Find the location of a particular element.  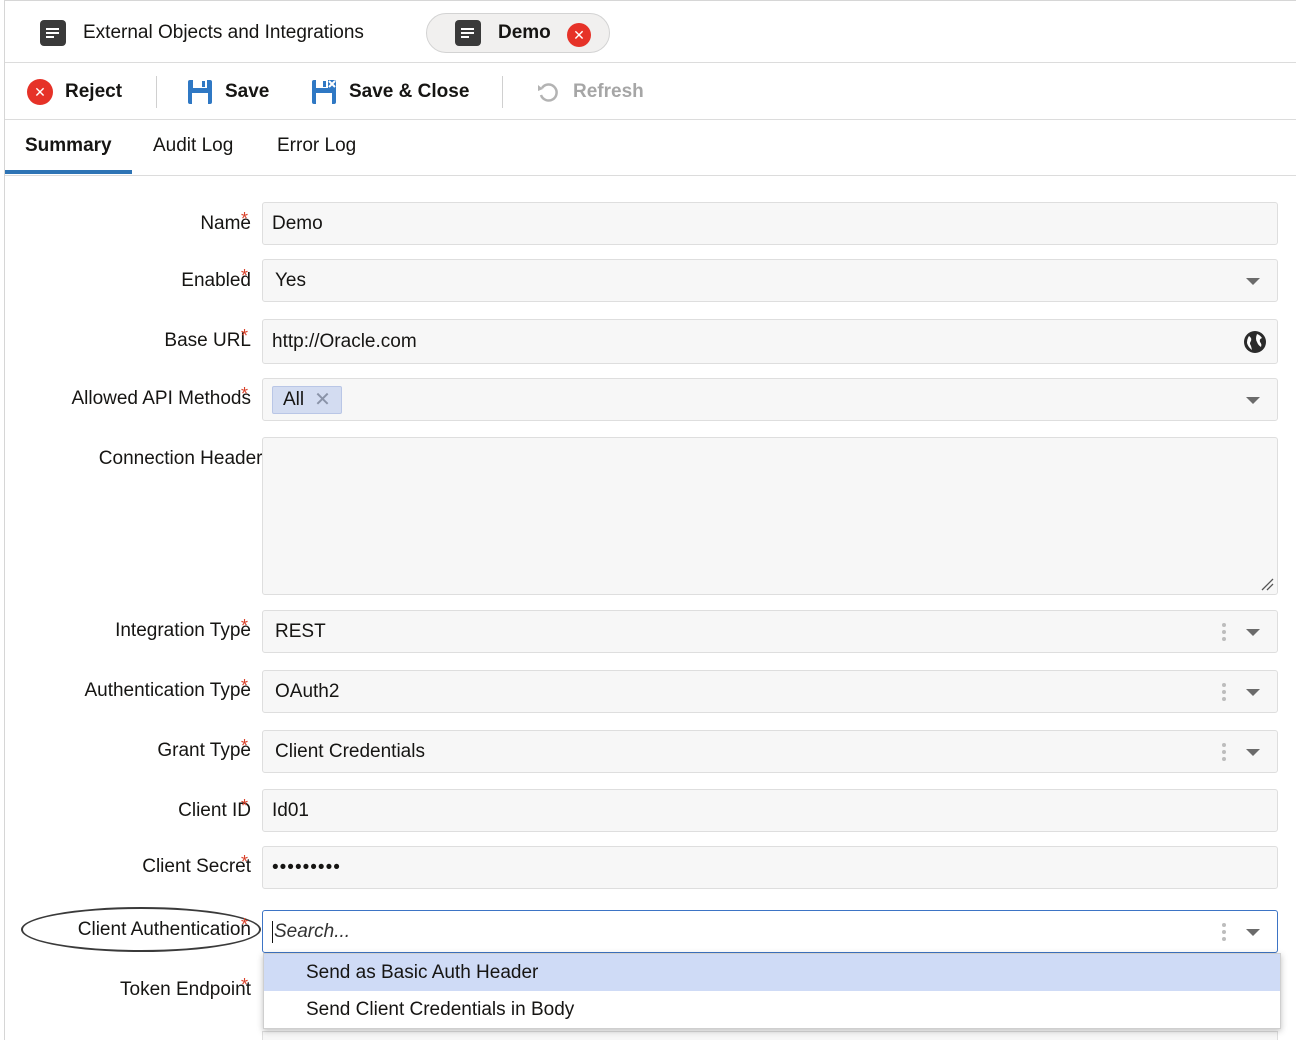

save-close-label: Save & Close is located at coordinates (409, 91).